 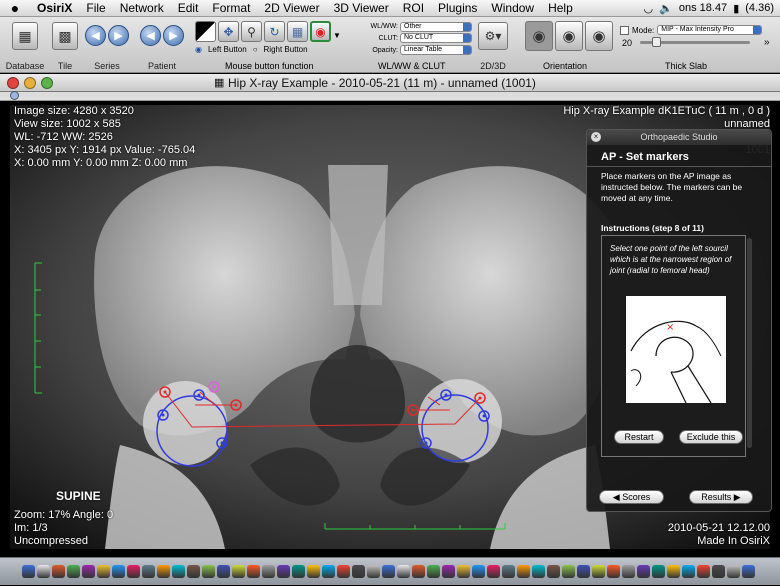 I want to click on left-button-radio: ◉, so click(x=198, y=49).